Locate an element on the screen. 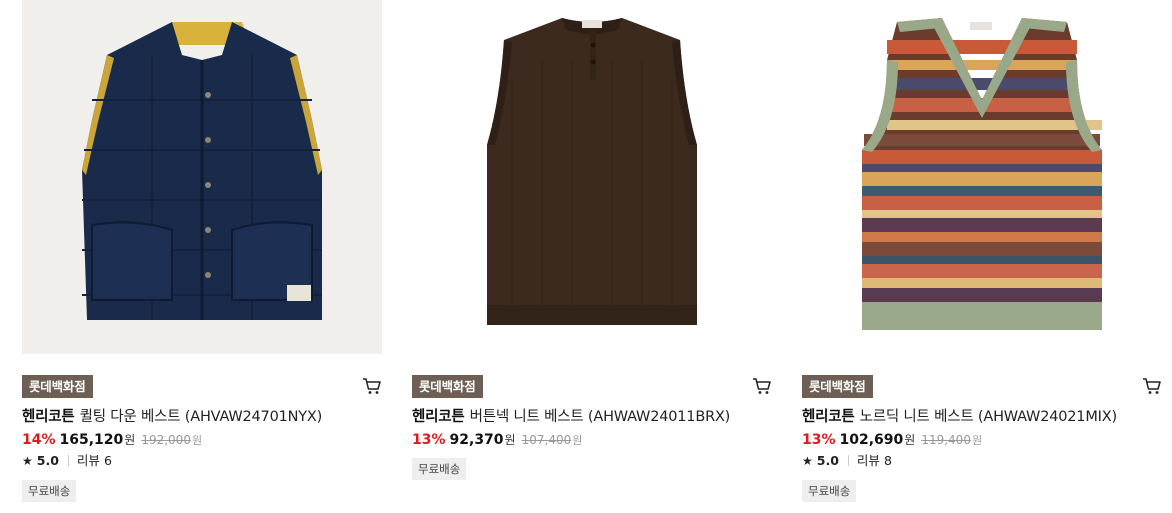 This screenshot has height=513, width=1172. product-title: 헨리코튼 퀼팅 다운 베스트 (AHVAW24701NYX) is located at coordinates (202, 417).